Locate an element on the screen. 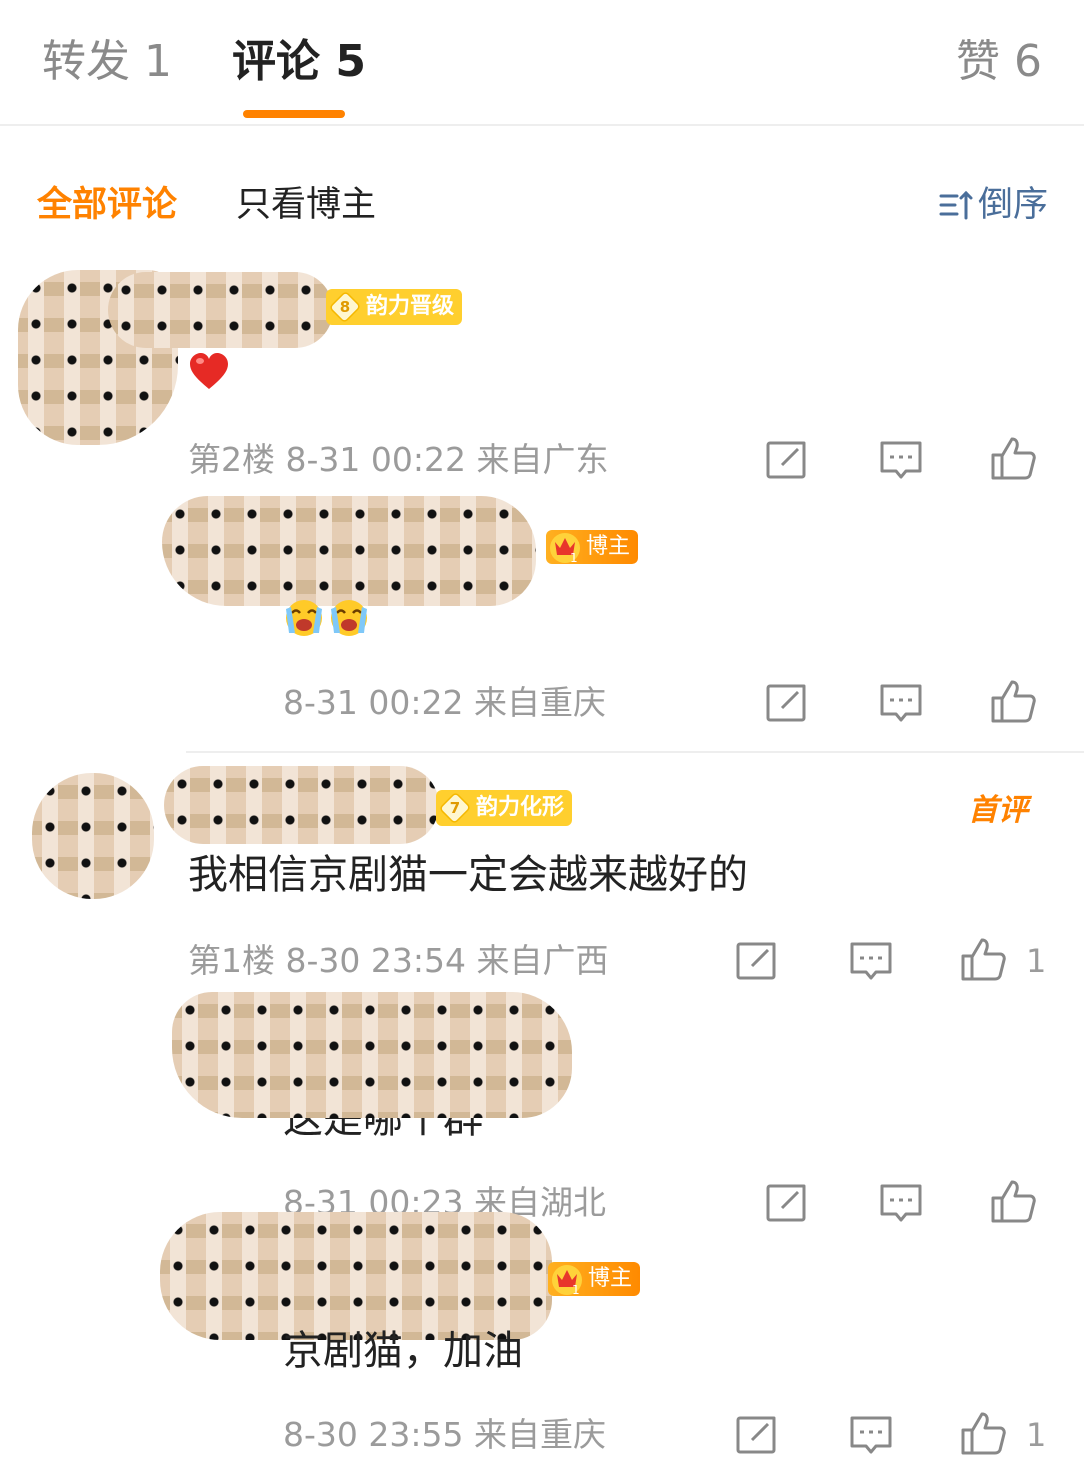 The height and width of the screenshot is (1476, 1084). filter-all-comments: 全部评论 is located at coordinates (107, 205).